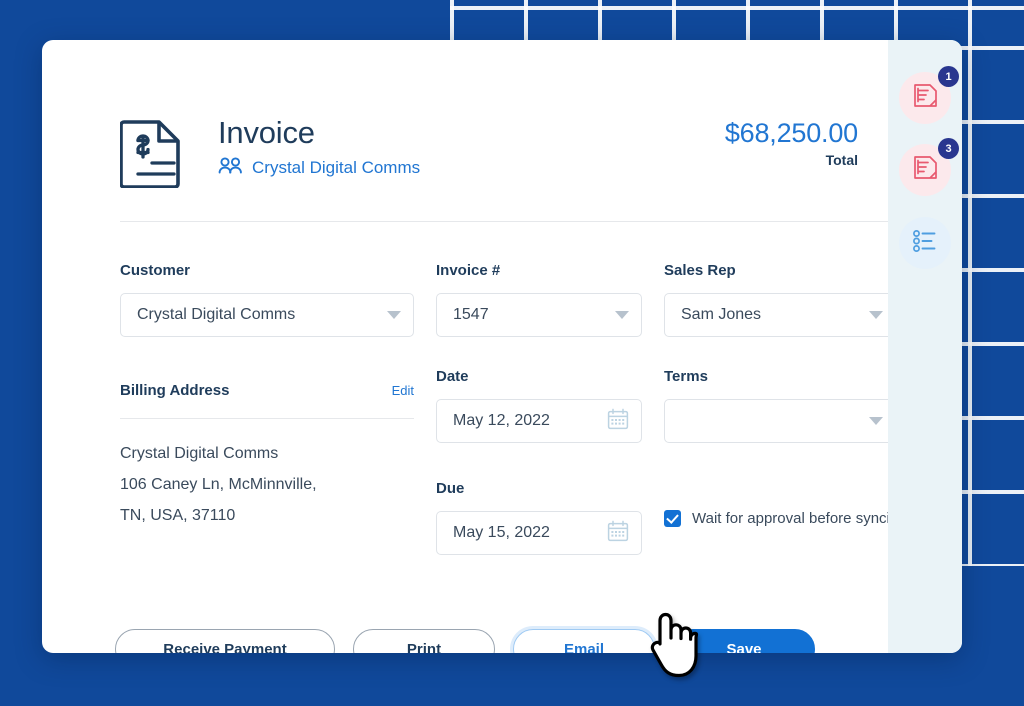 The height and width of the screenshot is (706, 1024). Describe the element at coordinates (319, 146) in the screenshot. I see `title-block: Invoice Crystal Digital Comms` at that location.